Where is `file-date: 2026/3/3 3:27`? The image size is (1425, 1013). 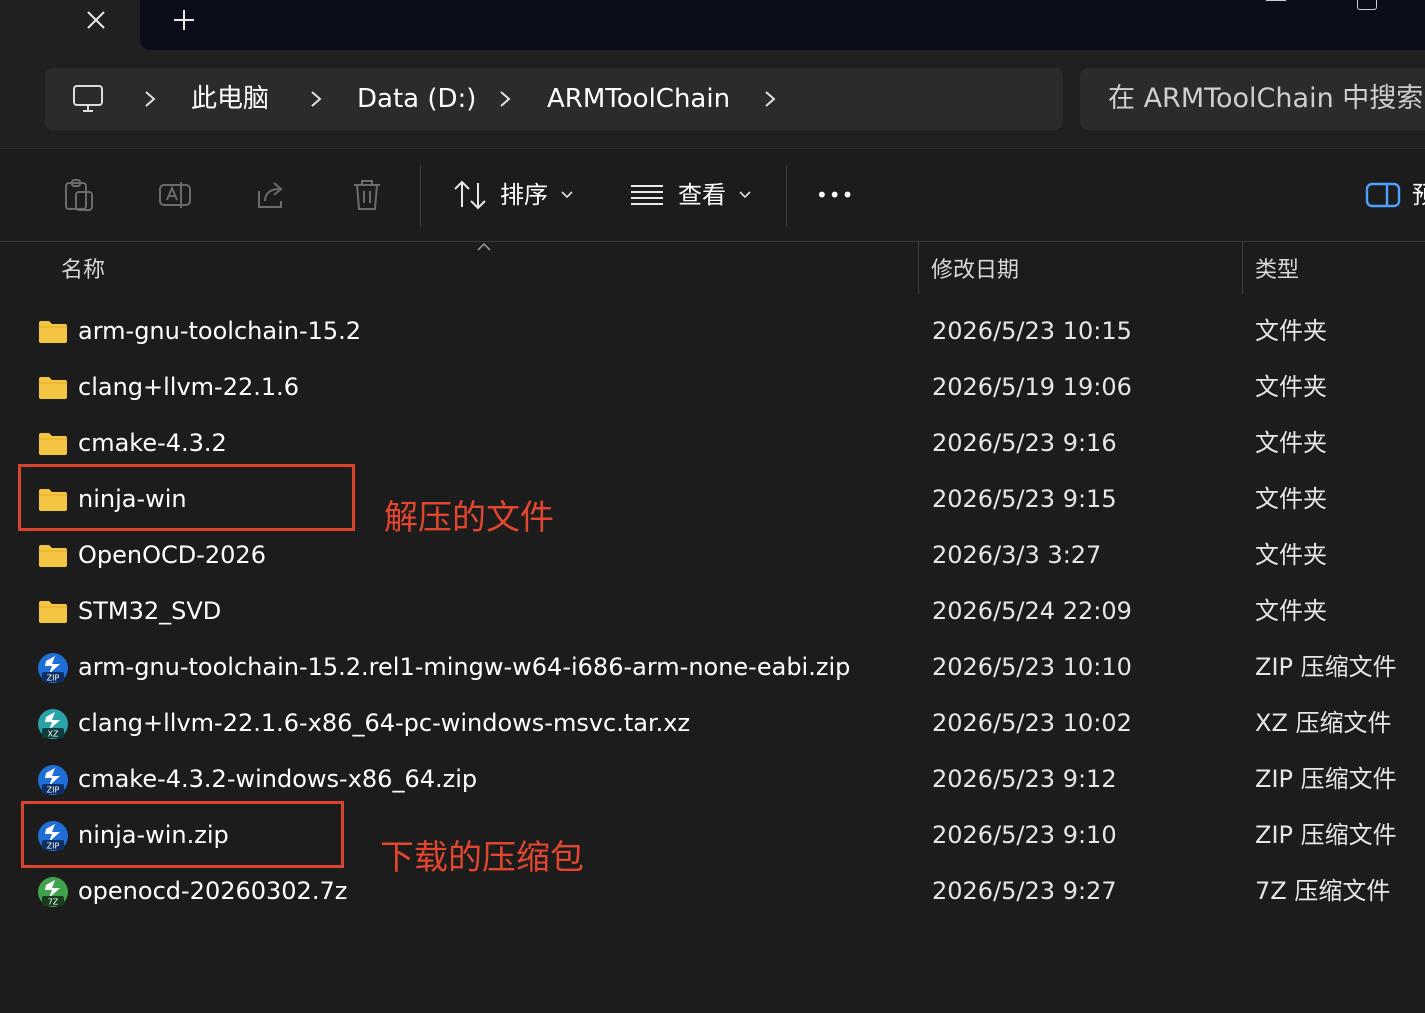 file-date: 2026/3/3 3:27 is located at coordinates (1017, 555).